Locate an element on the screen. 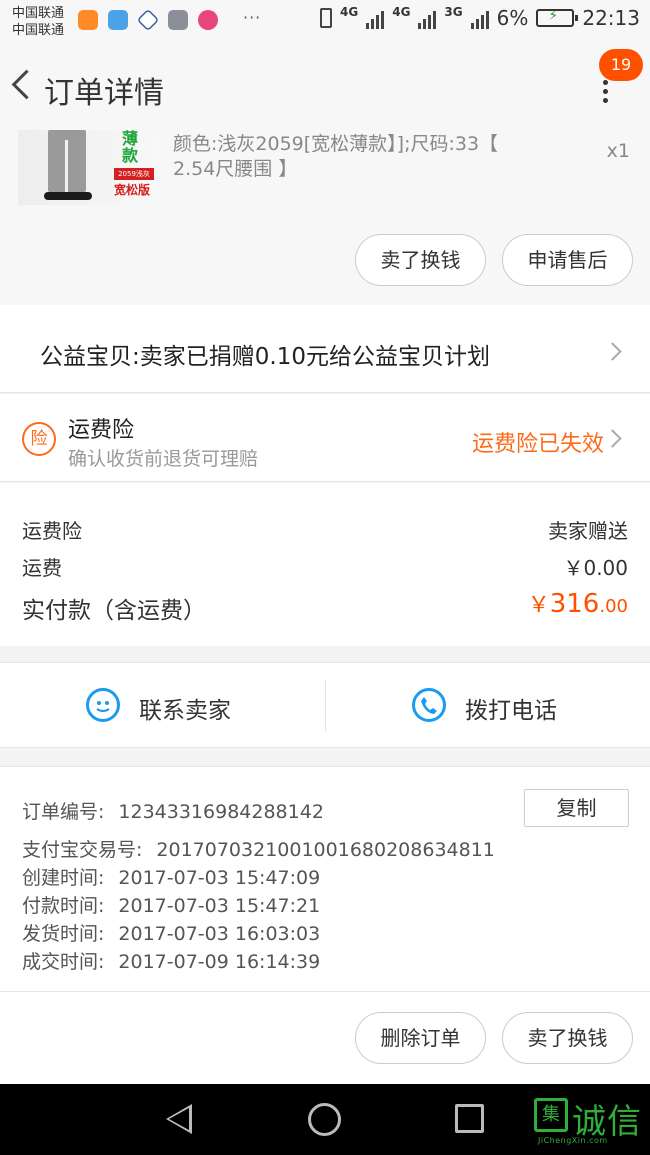  paid-currency: ￥ is located at coordinates (538, 605).